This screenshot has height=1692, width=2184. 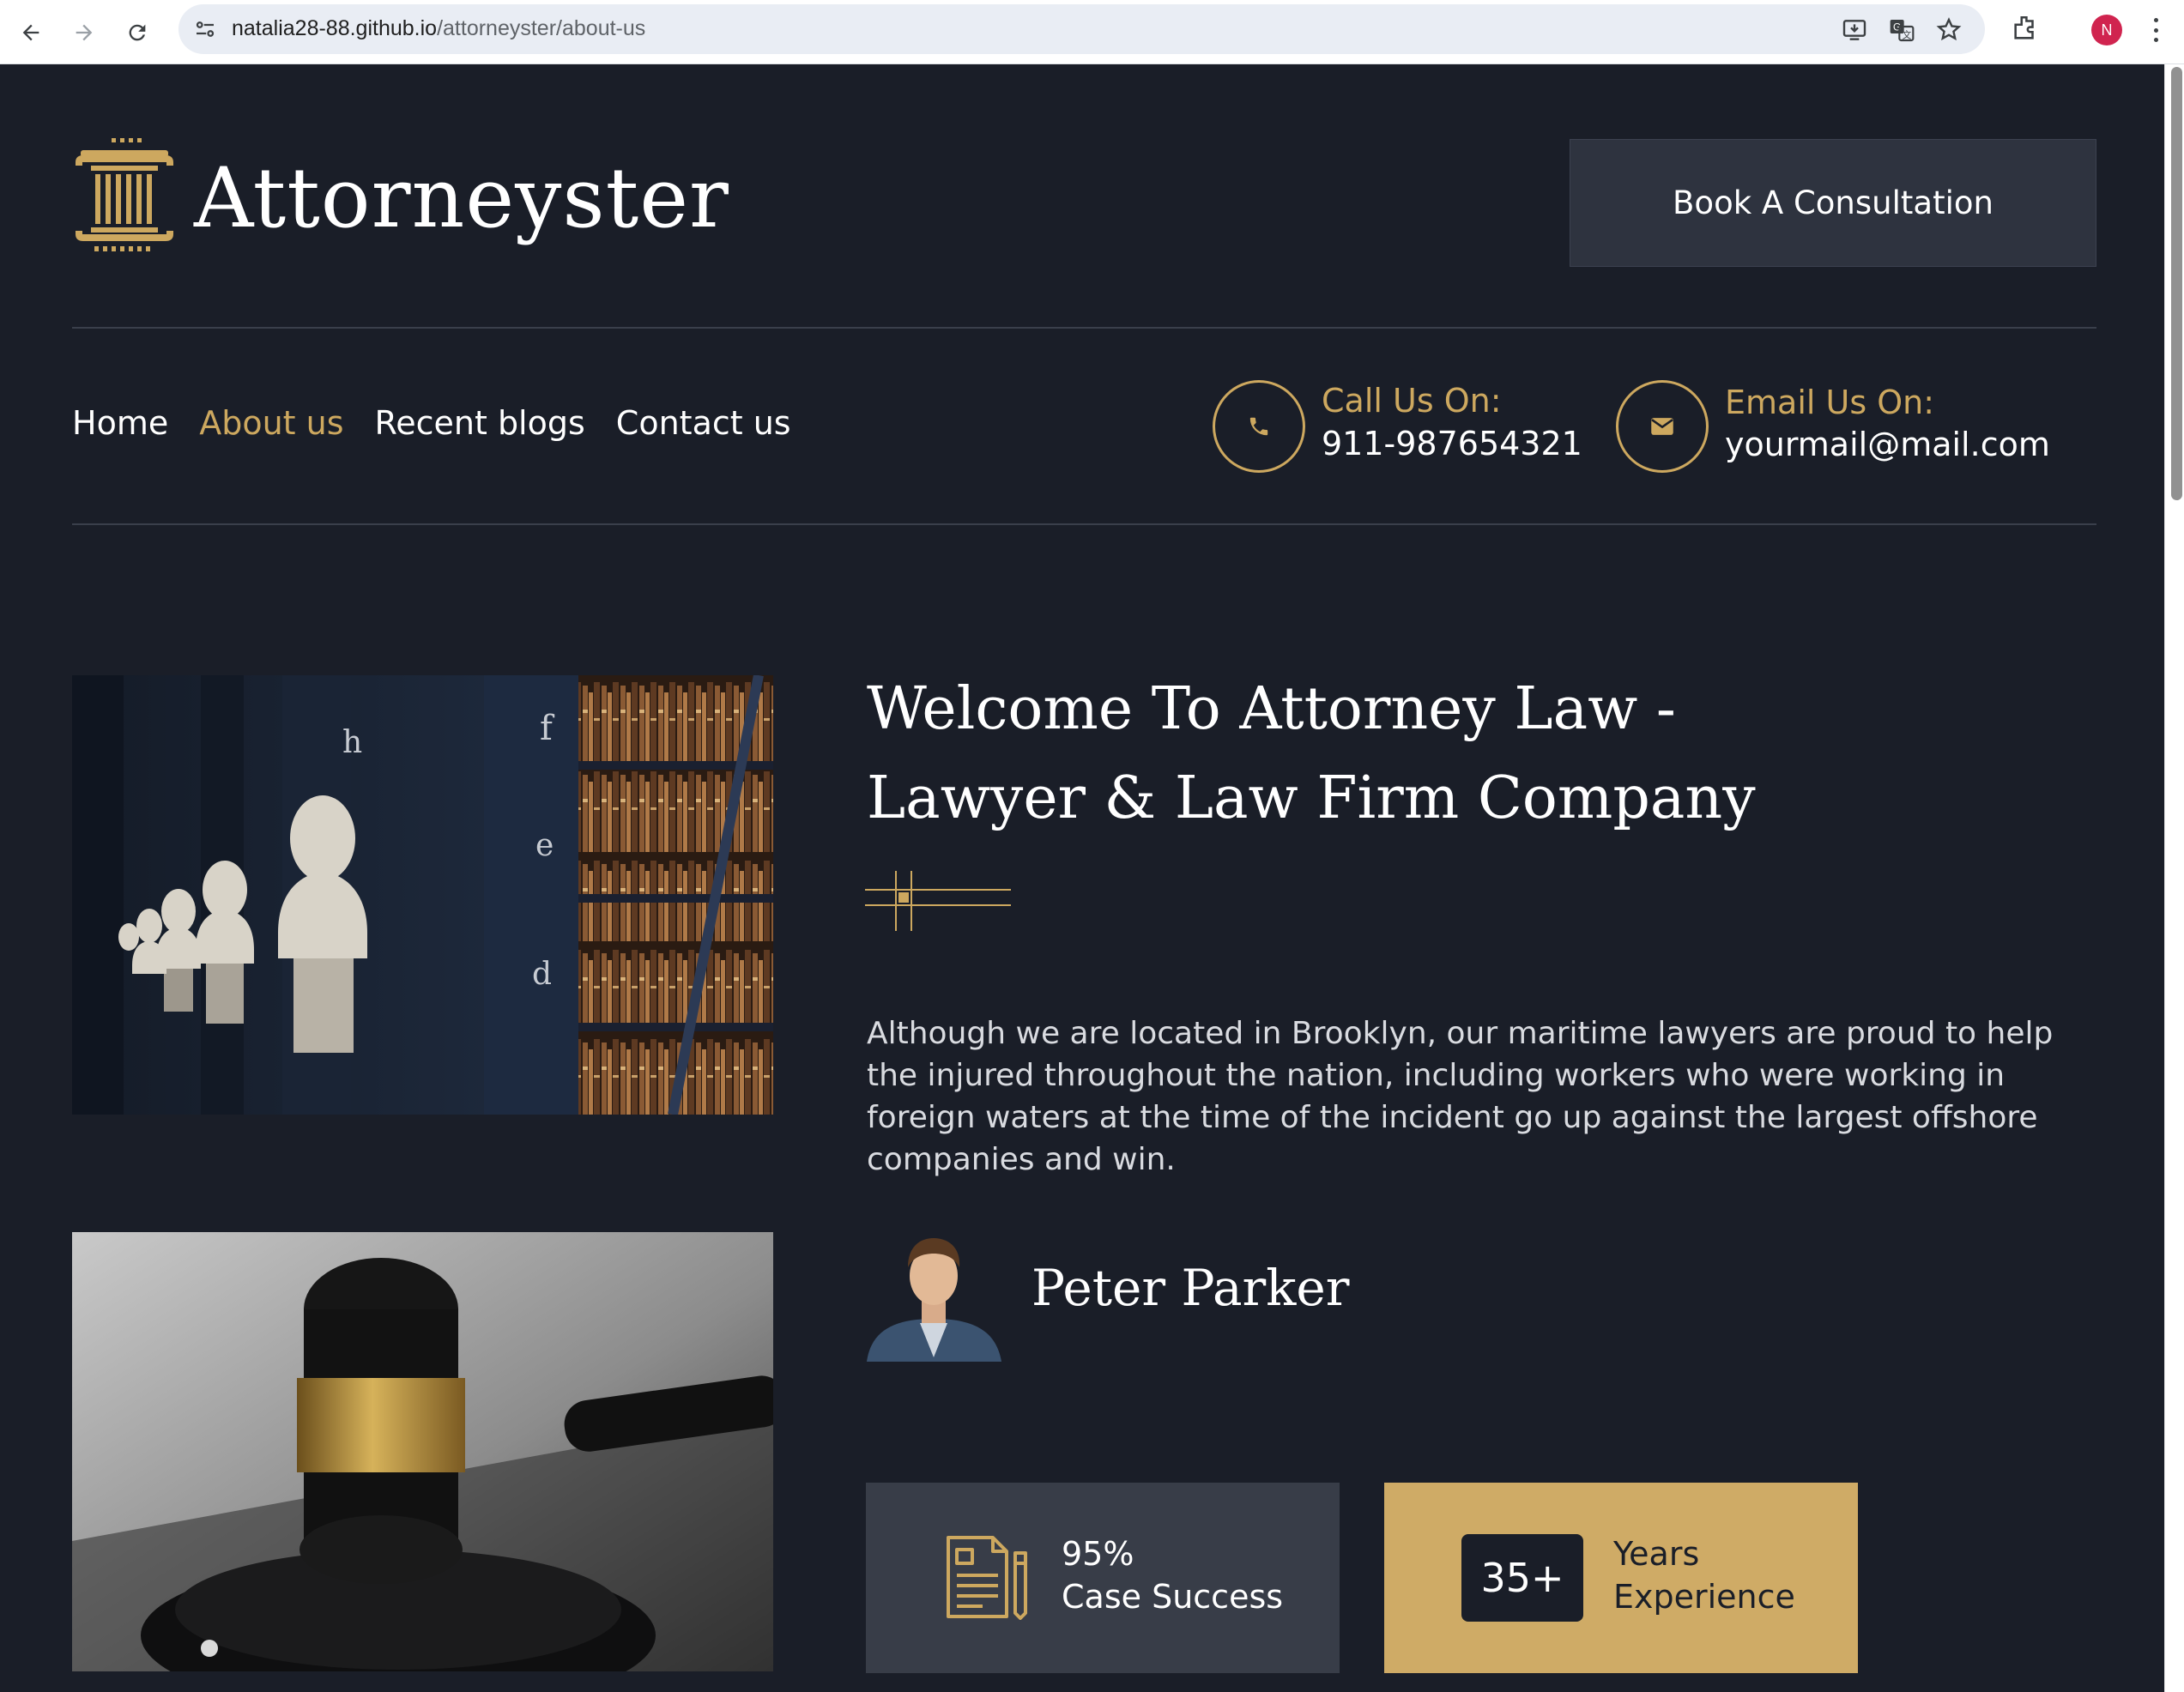 What do you see at coordinates (462, 198) in the screenshot?
I see `brand-name: Attorneyster` at bounding box center [462, 198].